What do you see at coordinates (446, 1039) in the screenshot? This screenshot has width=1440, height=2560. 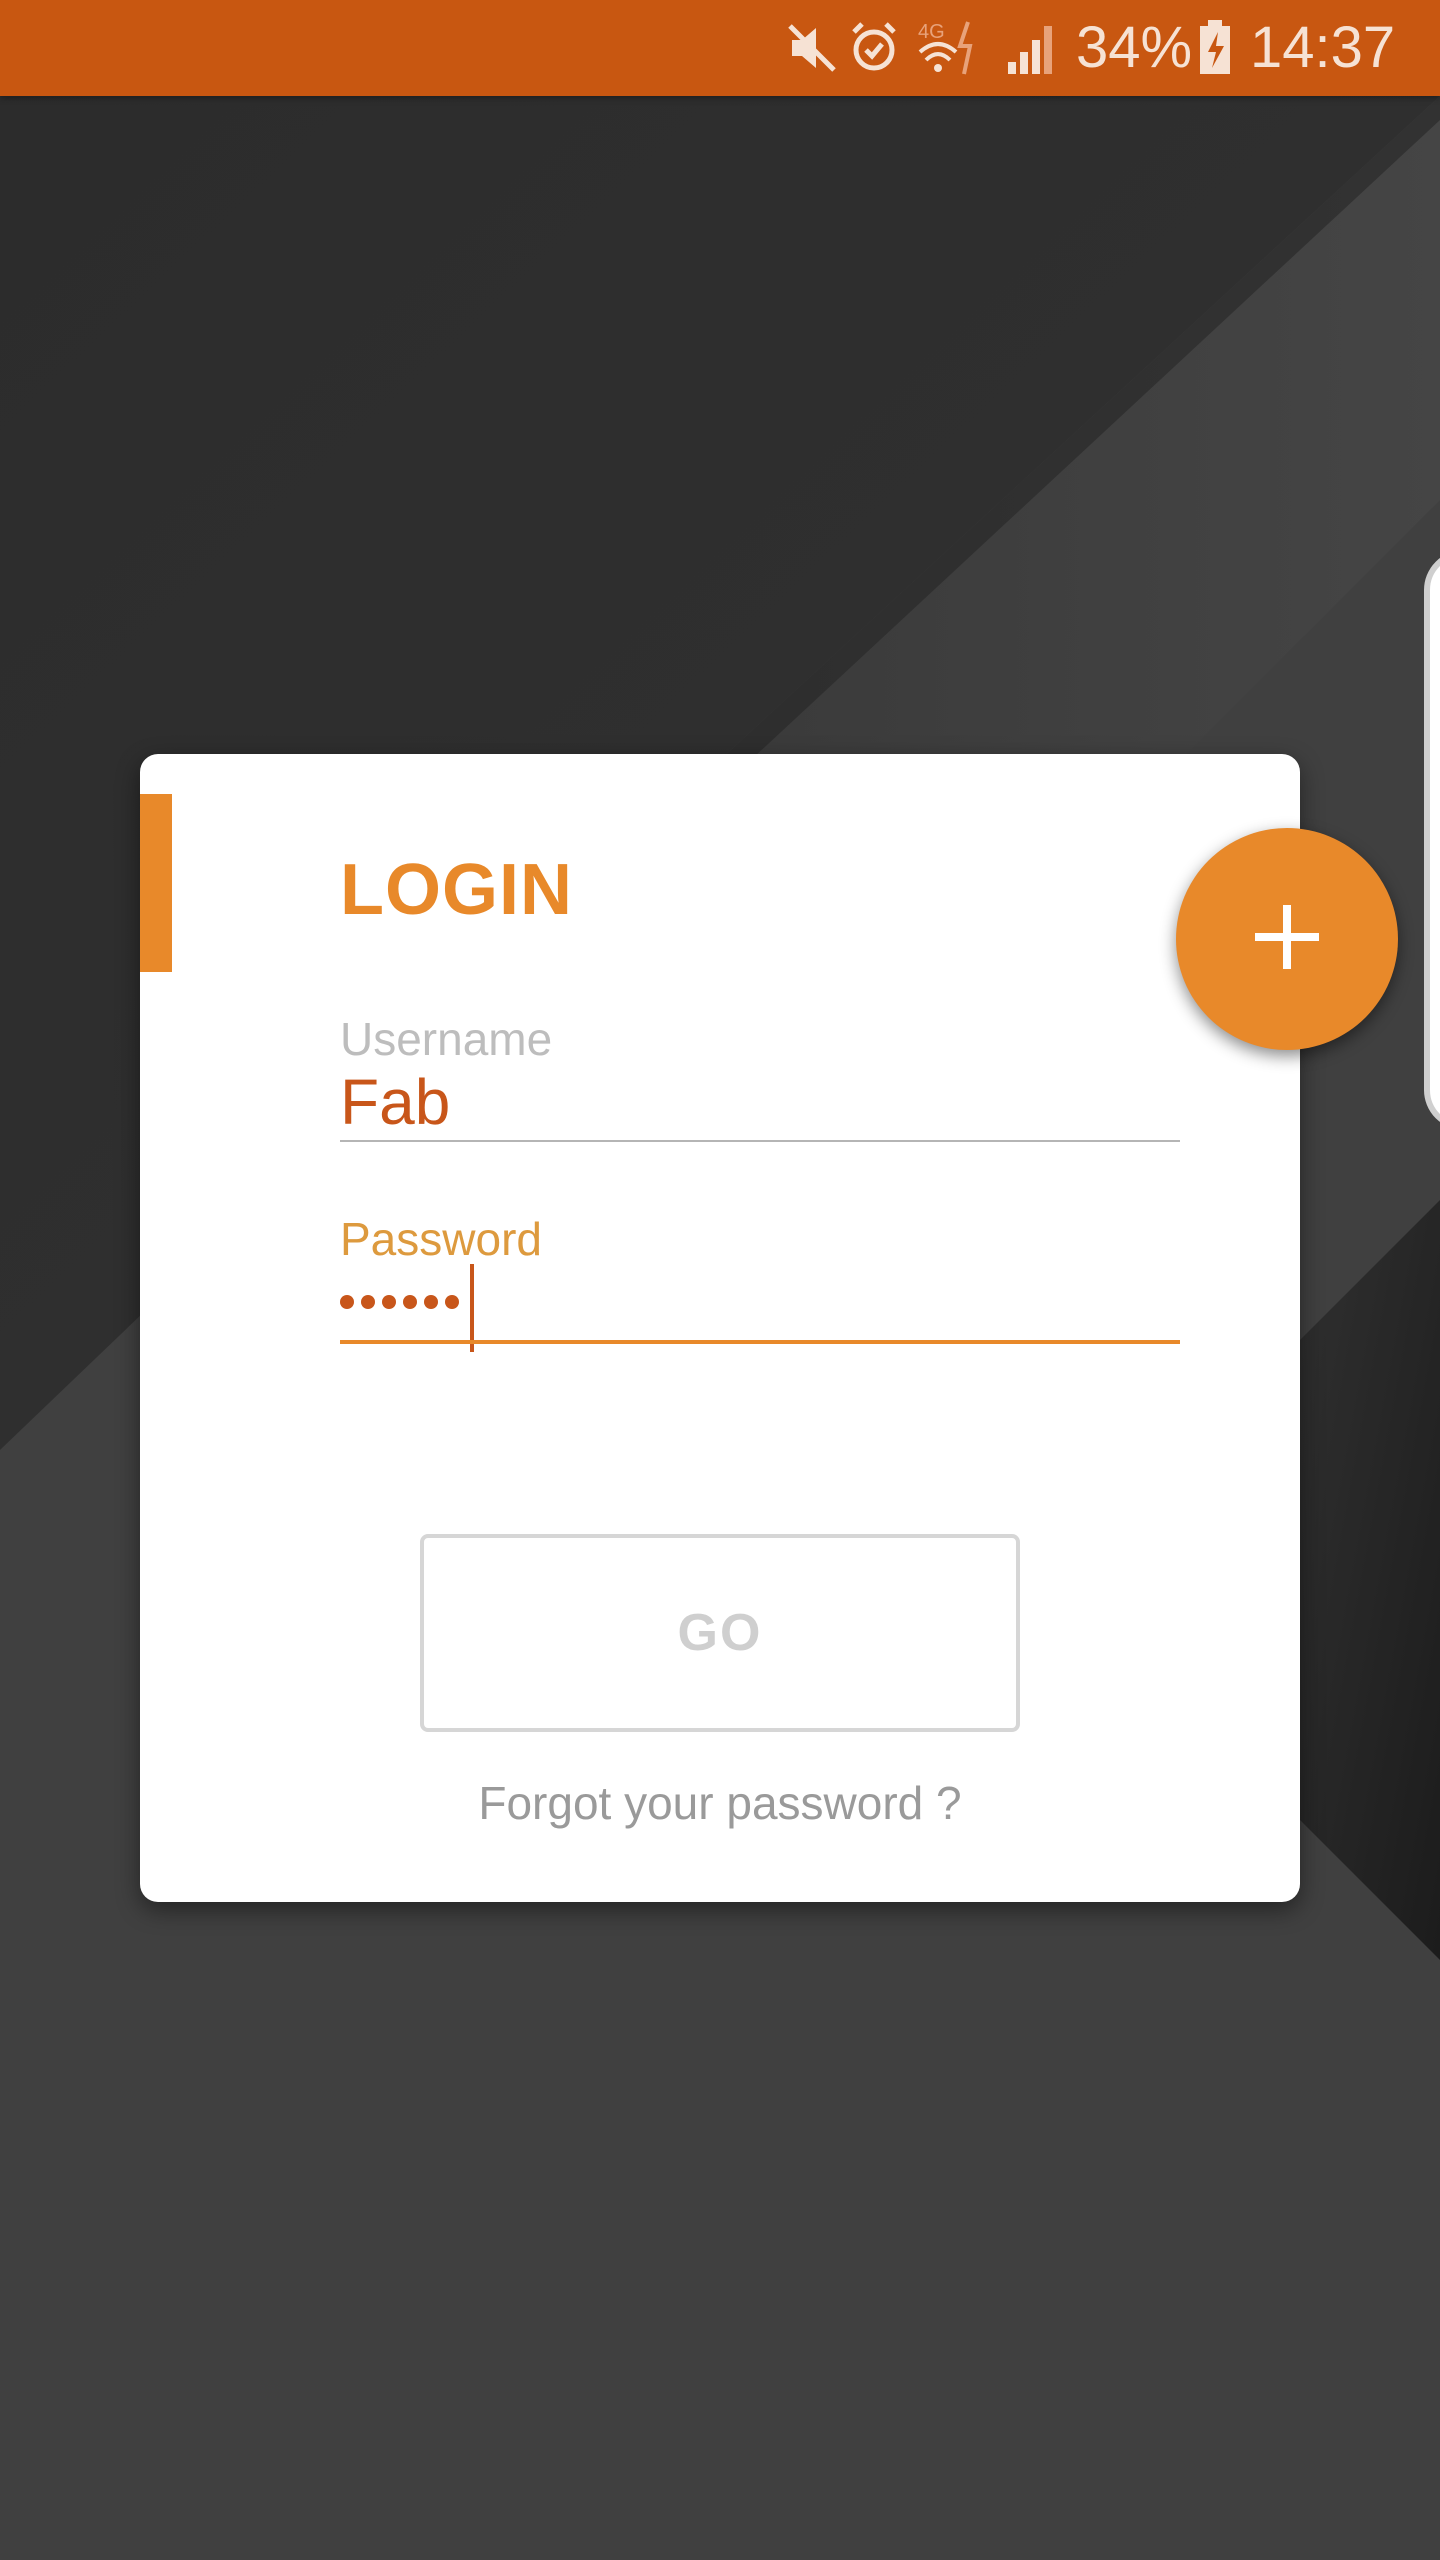 I see `username-label: Username` at bounding box center [446, 1039].